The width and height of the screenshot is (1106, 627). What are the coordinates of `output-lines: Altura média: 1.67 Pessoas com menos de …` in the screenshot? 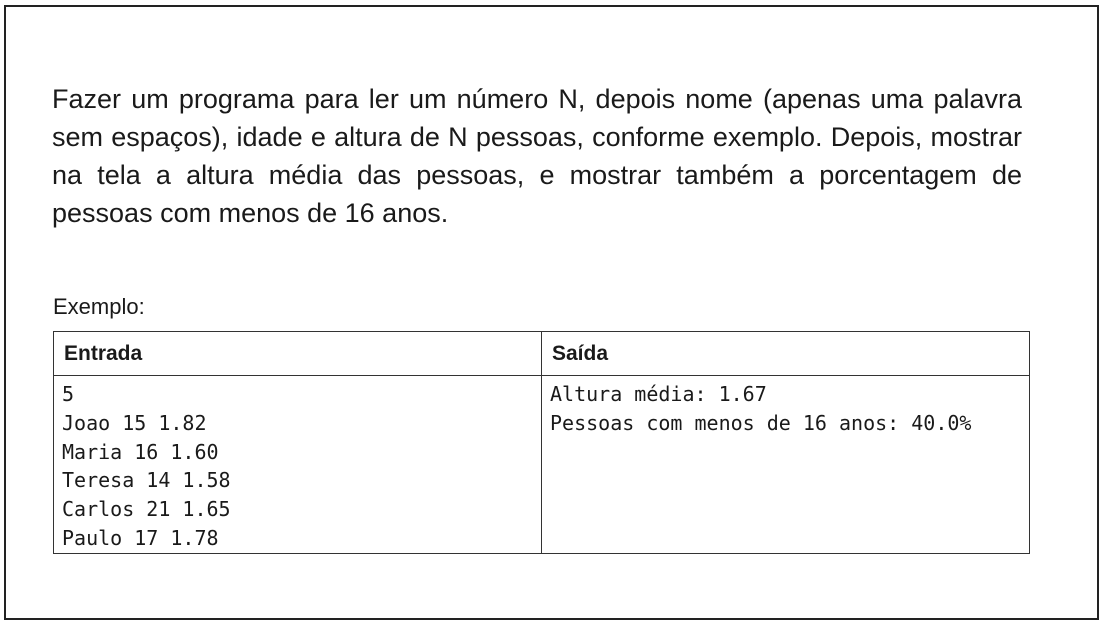 It's located at (785, 409).